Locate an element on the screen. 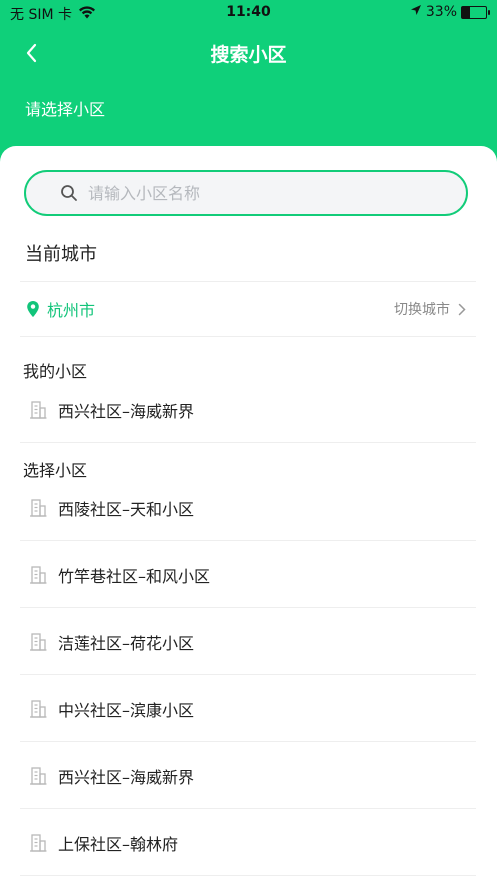  current-city-heading: 当前城市 is located at coordinates (61, 254).